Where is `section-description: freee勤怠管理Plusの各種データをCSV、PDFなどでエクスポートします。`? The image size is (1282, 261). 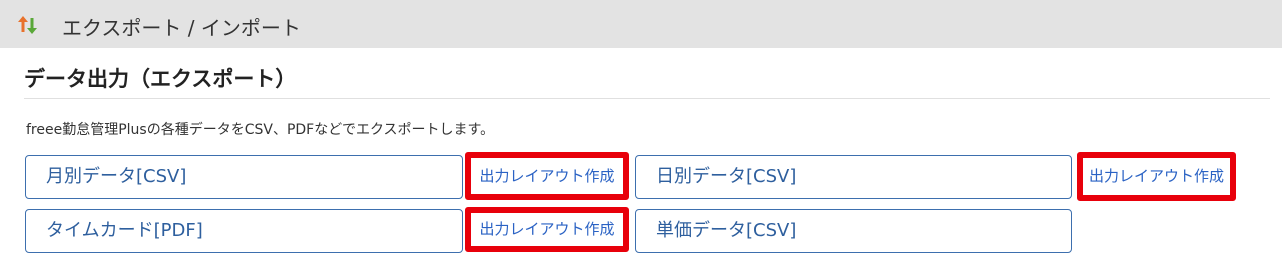
section-description: freee勤怠管理Plusの各種データをCSV、PDFなどでエクスポートします。 is located at coordinates (260, 130).